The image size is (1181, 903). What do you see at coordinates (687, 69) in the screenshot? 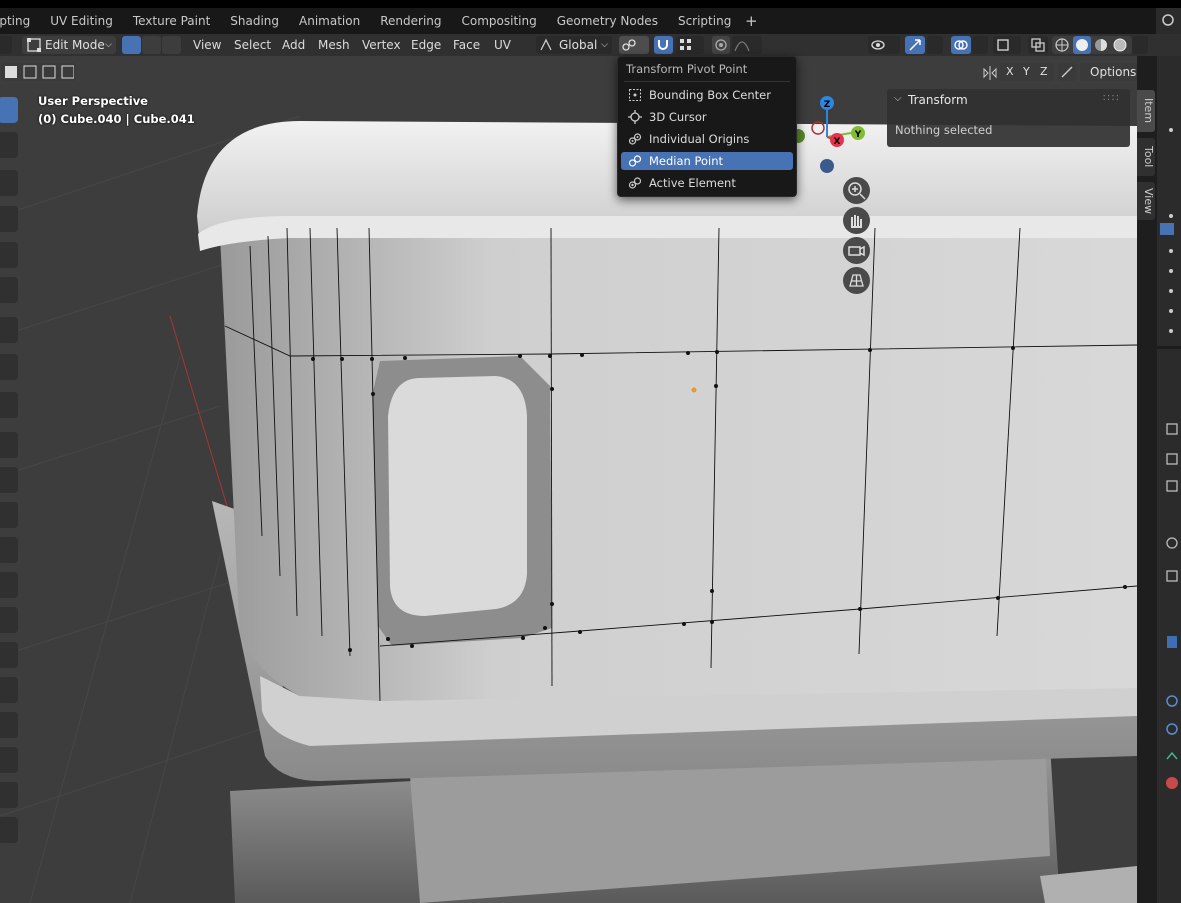
I see `menu-title: Transform Pivot Point` at bounding box center [687, 69].